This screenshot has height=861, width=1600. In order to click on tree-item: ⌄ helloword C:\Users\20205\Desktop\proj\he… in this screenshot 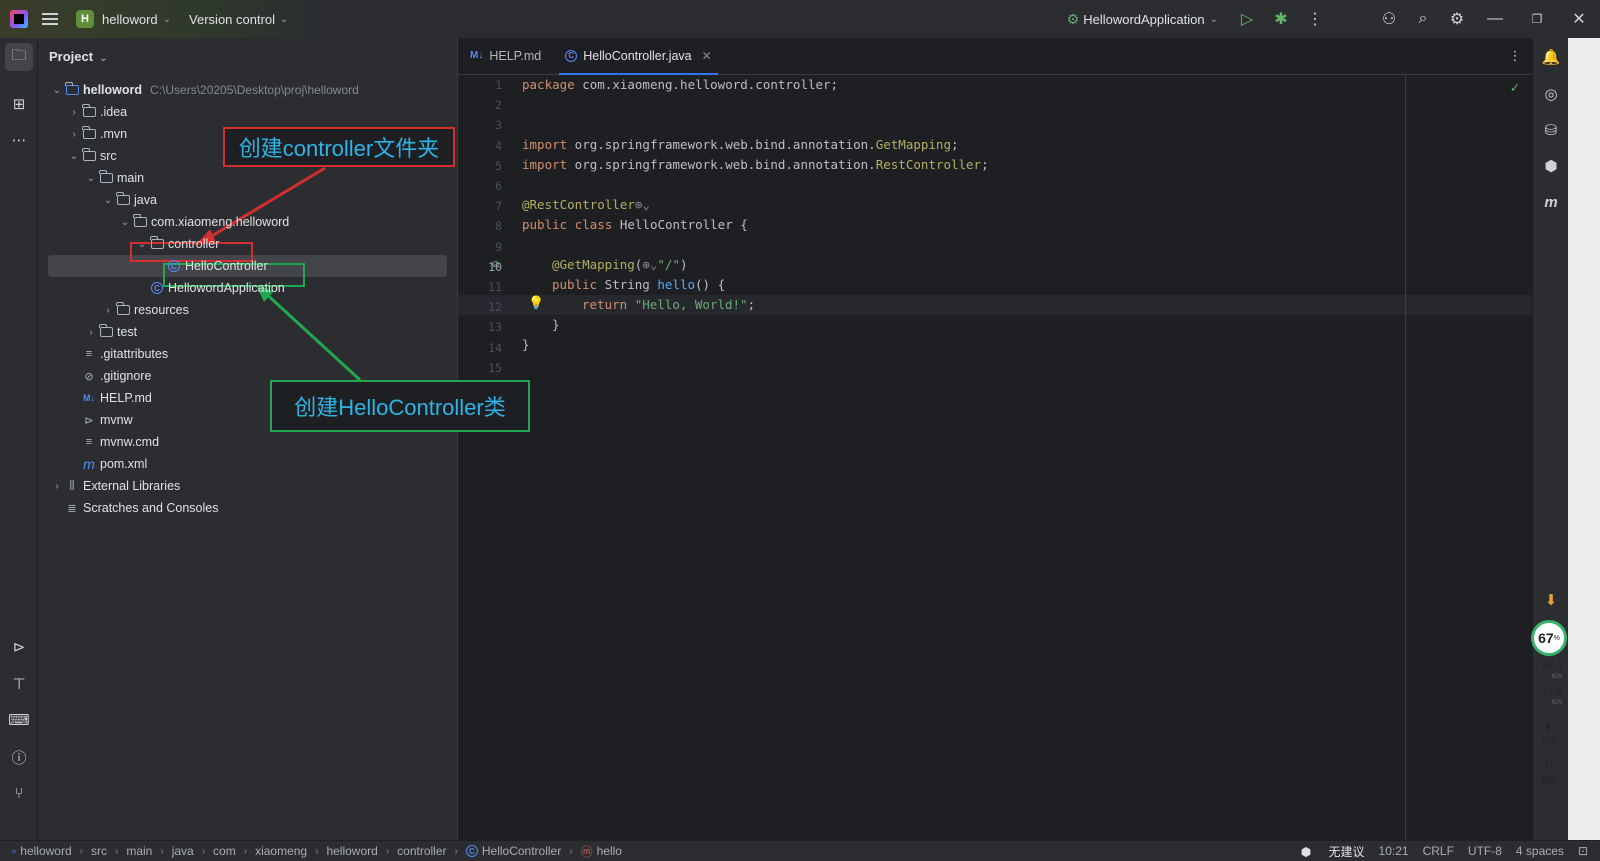, I will do `click(247, 90)`.